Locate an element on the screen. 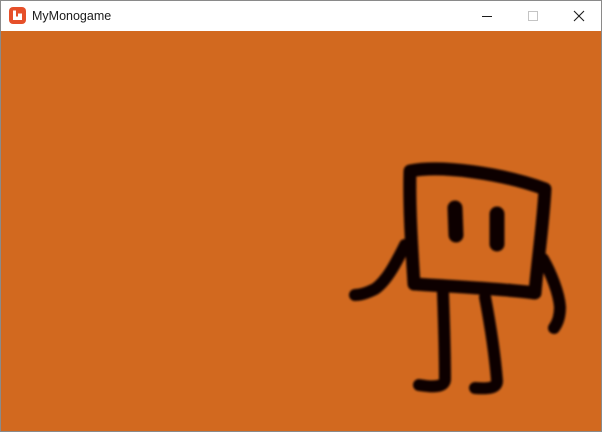 This screenshot has width=602, height=432. minimize-icon is located at coordinates (487, 16).